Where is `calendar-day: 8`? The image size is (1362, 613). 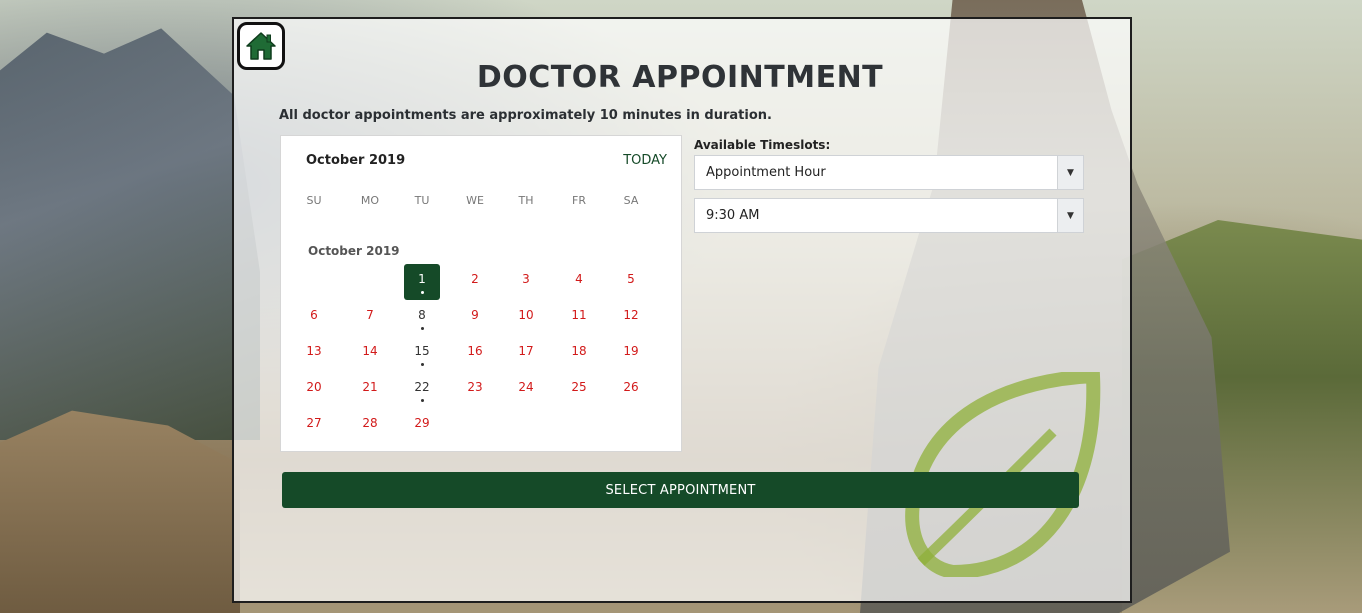 calendar-day: 8 is located at coordinates (422, 318).